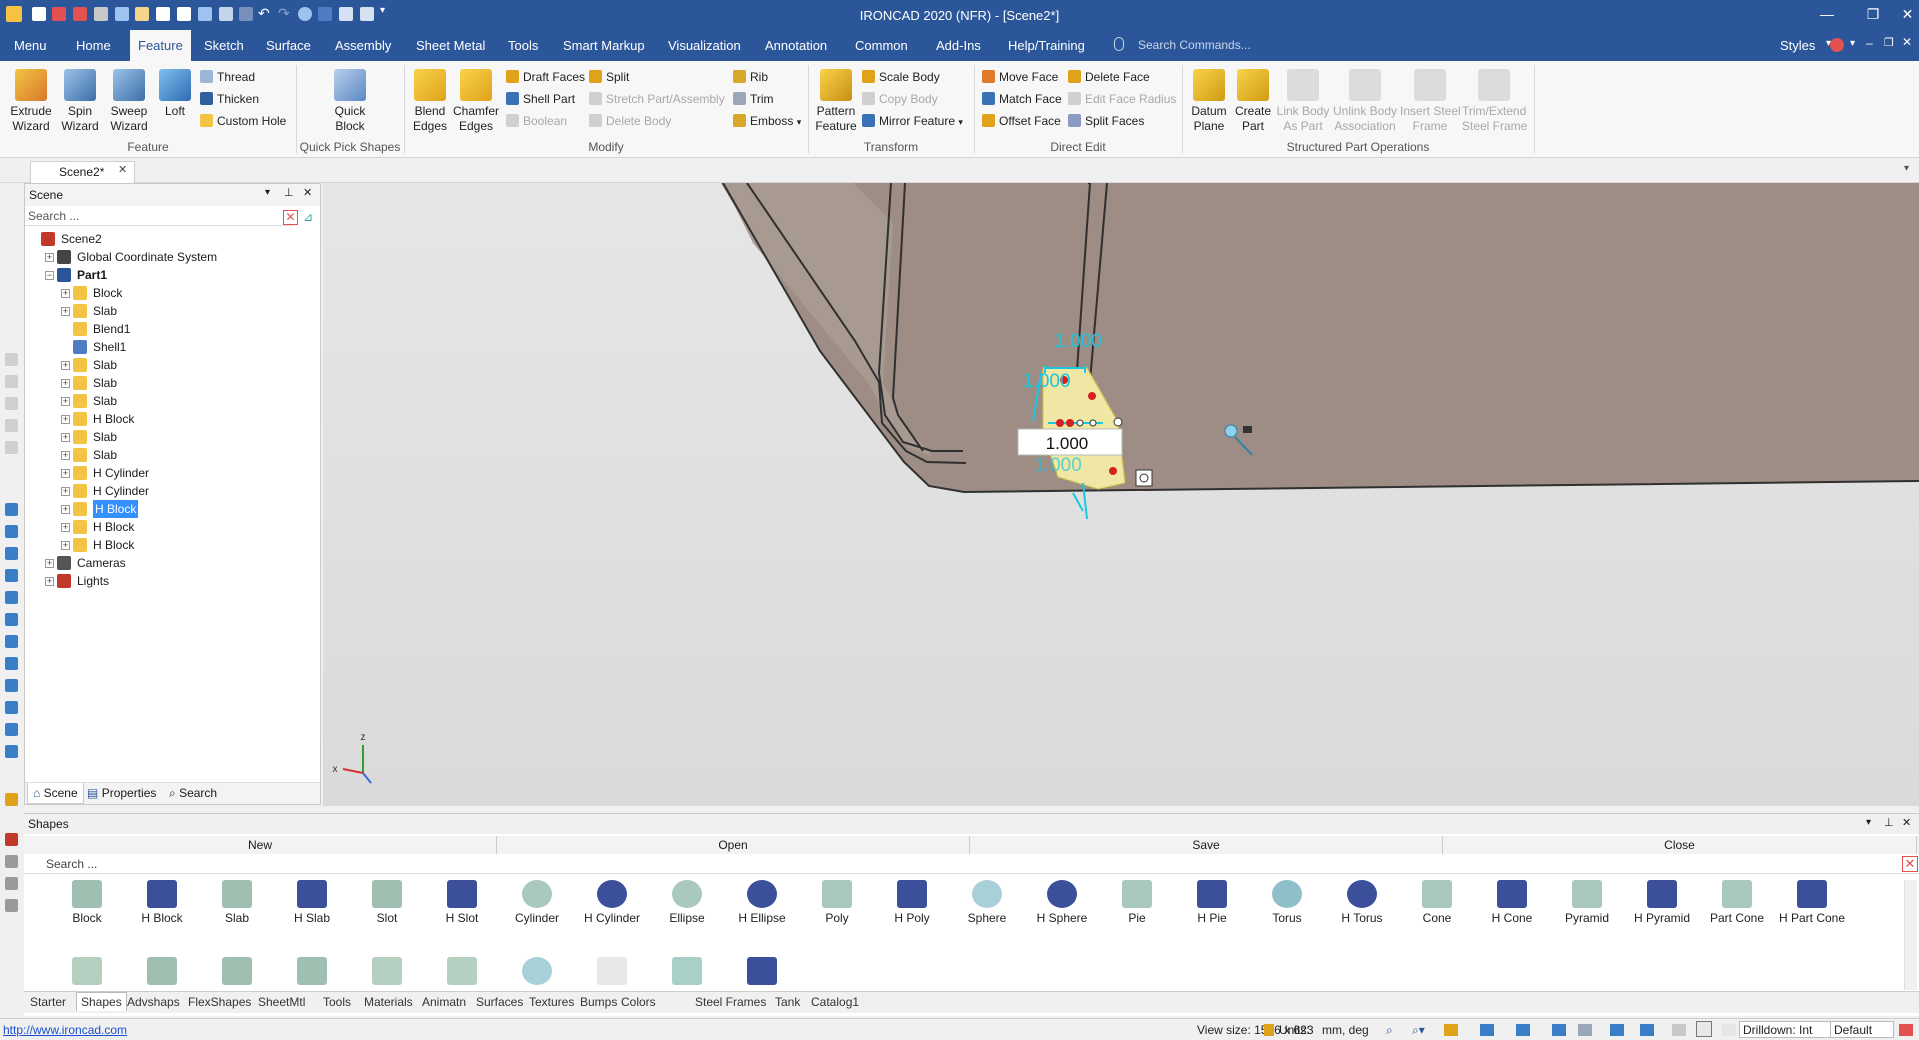 The width and height of the screenshot is (1919, 1040). I want to click on insert-steel-frame-button: Insert Steel Frame, so click(1430, 101).